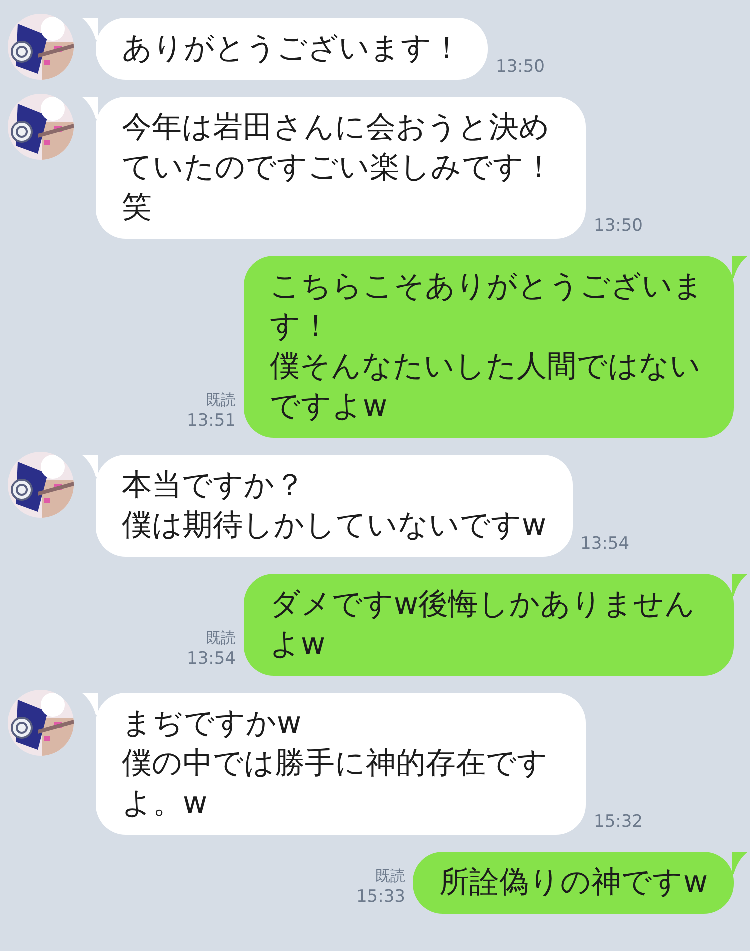 This screenshot has height=951, width=750. I want to click on message-bubble: ダメですw後悔しかありませんよw, so click(489, 625).